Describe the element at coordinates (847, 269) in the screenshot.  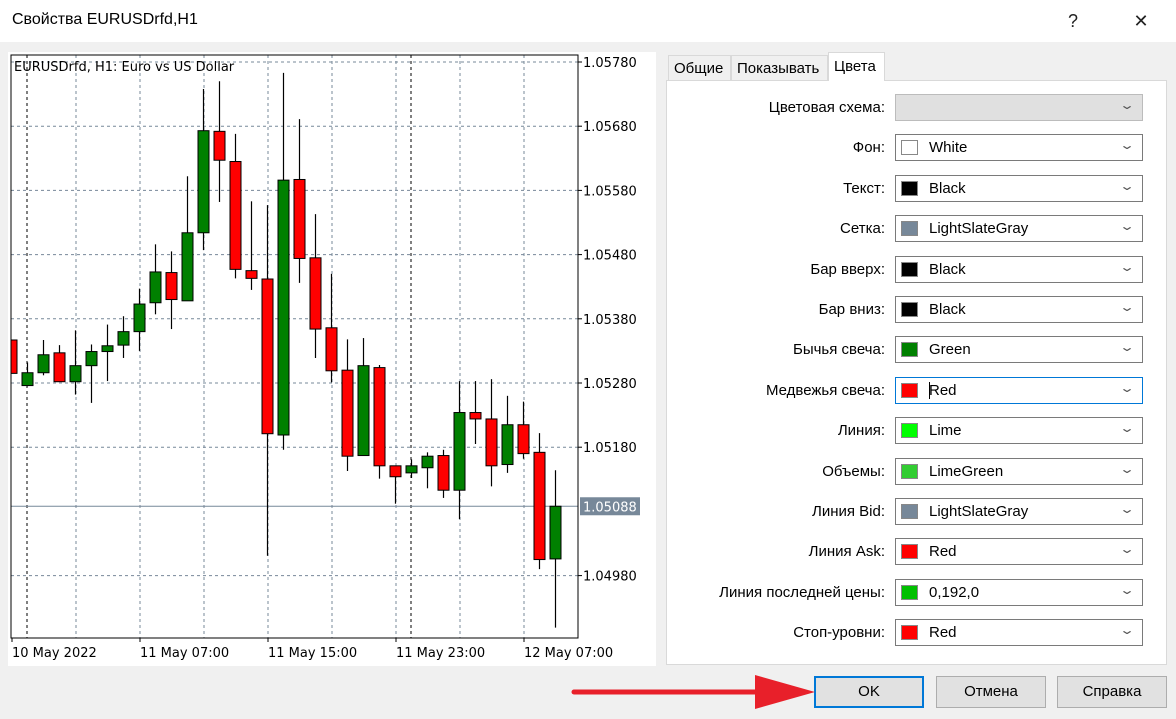
I see `color-row-label: Бар вверх:` at that location.